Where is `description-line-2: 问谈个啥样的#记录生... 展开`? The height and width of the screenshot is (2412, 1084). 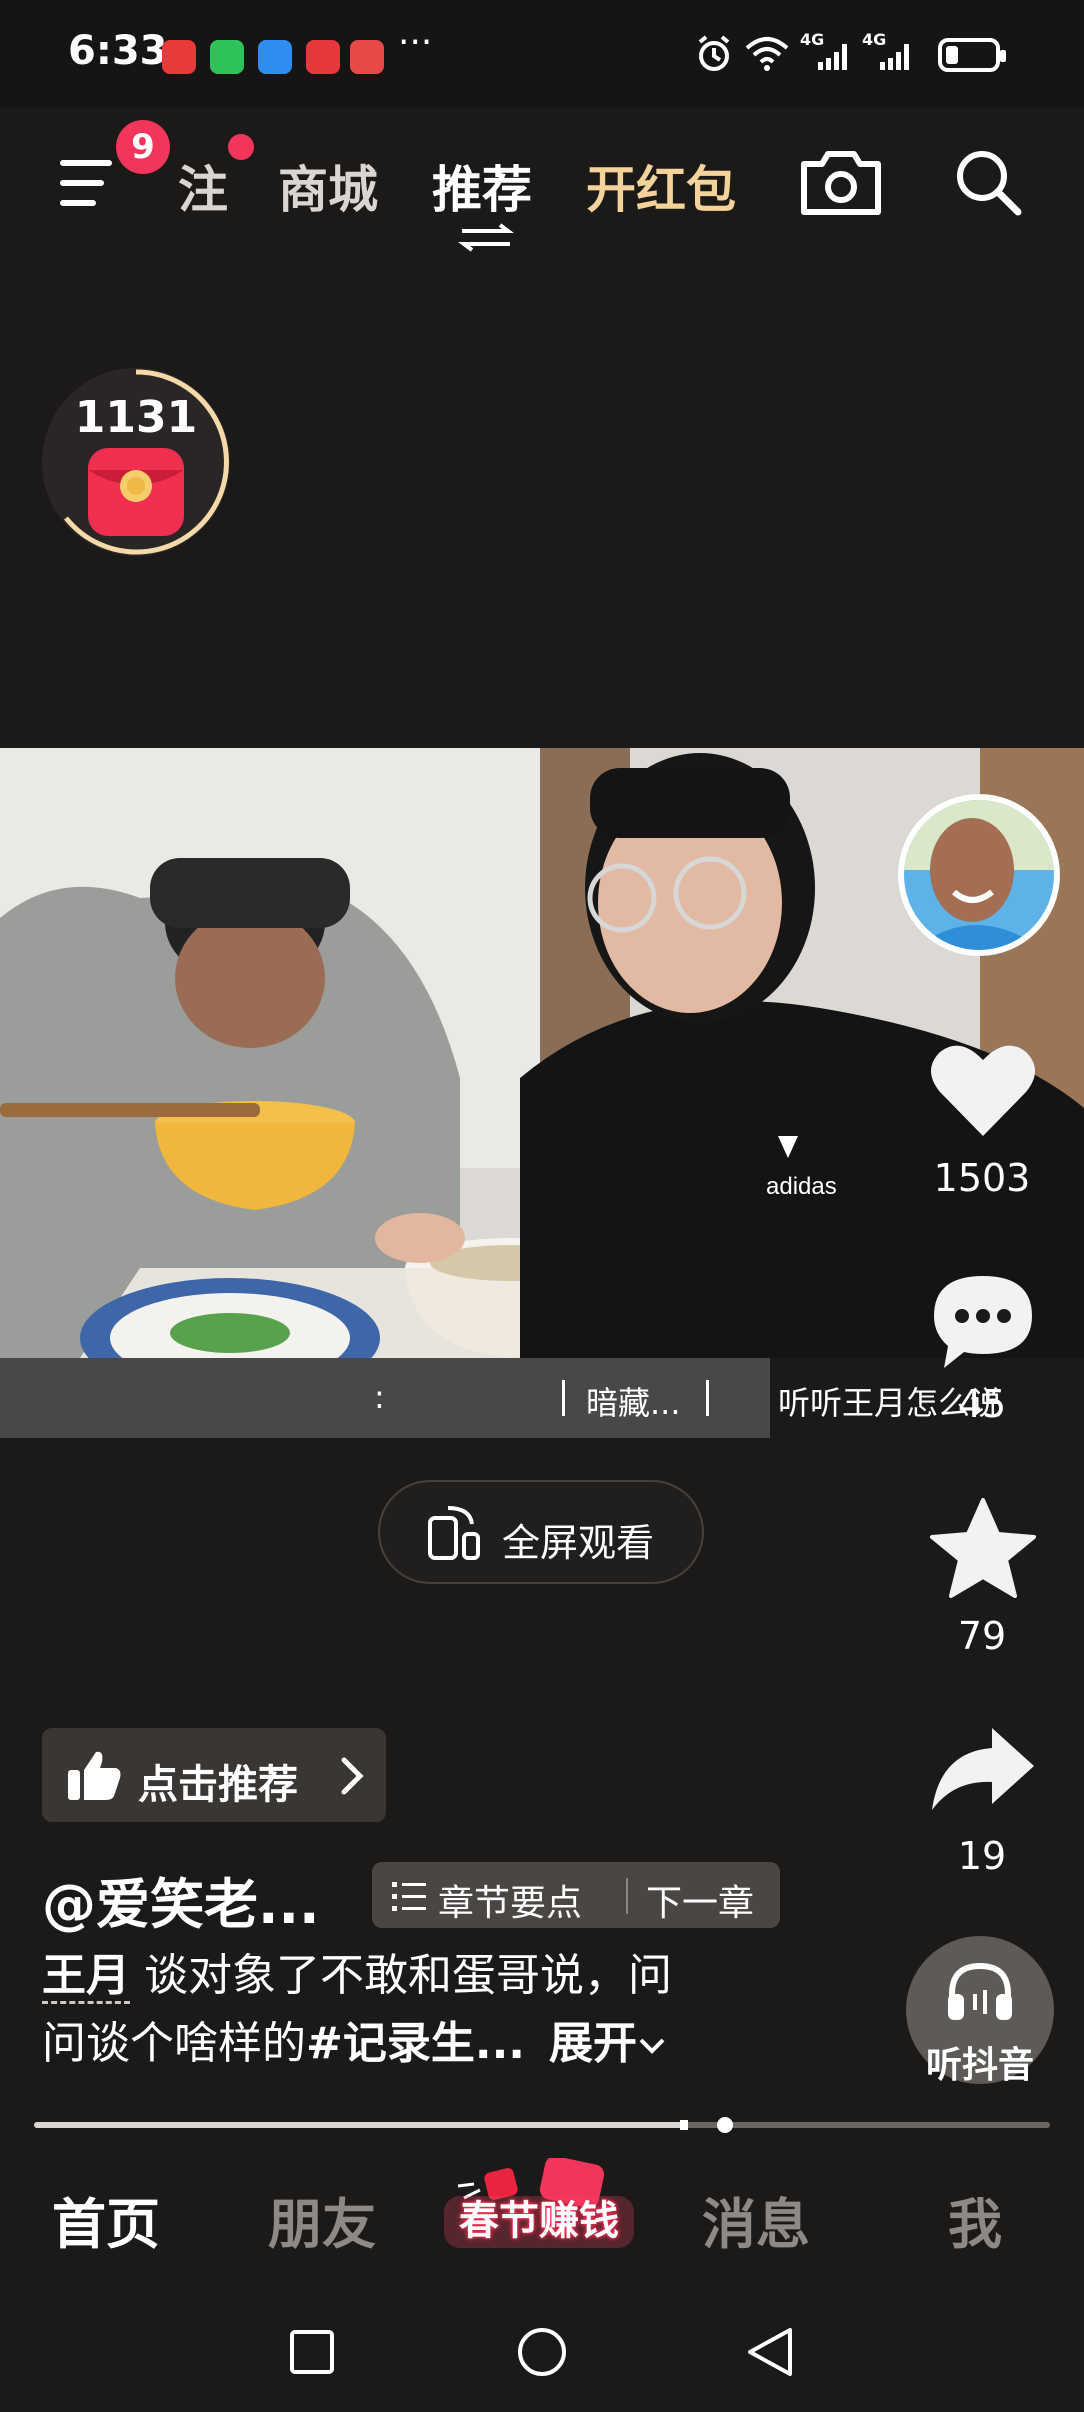 description-line-2: 问谈个啥样的#记录生... 展开 is located at coordinates (412, 2044).